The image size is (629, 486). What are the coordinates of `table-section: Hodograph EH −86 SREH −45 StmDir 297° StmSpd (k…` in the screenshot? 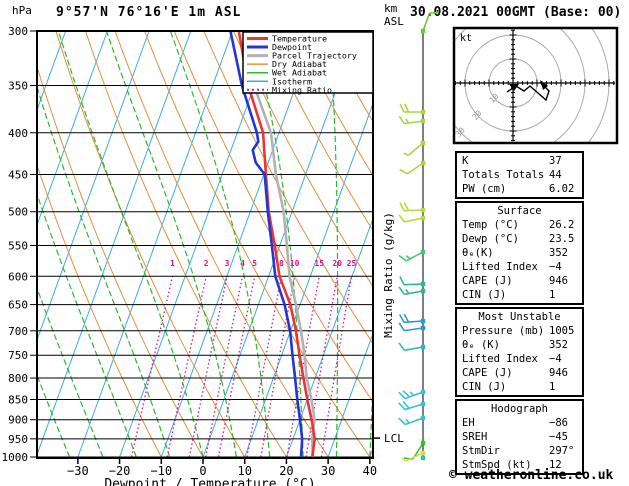 It's located at (519, 437).